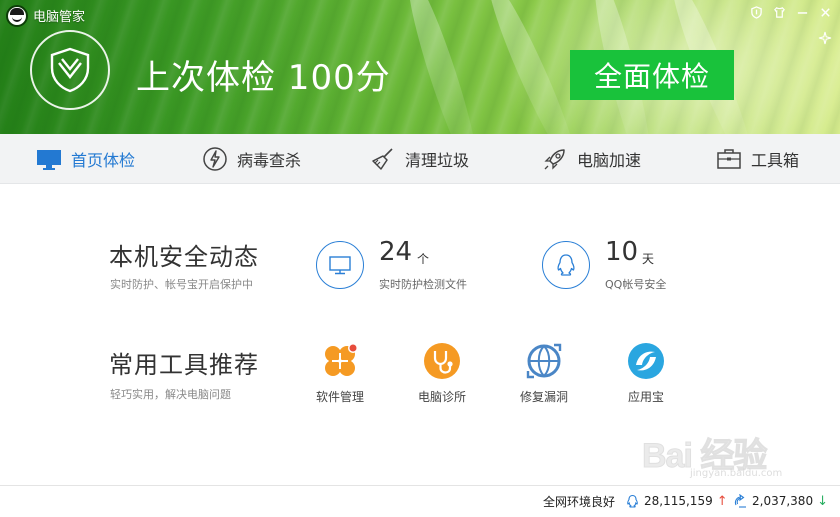 The width and height of the screenshot is (840, 517). What do you see at coordinates (554, 159) in the screenshot?
I see `rocket-icon` at bounding box center [554, 159].